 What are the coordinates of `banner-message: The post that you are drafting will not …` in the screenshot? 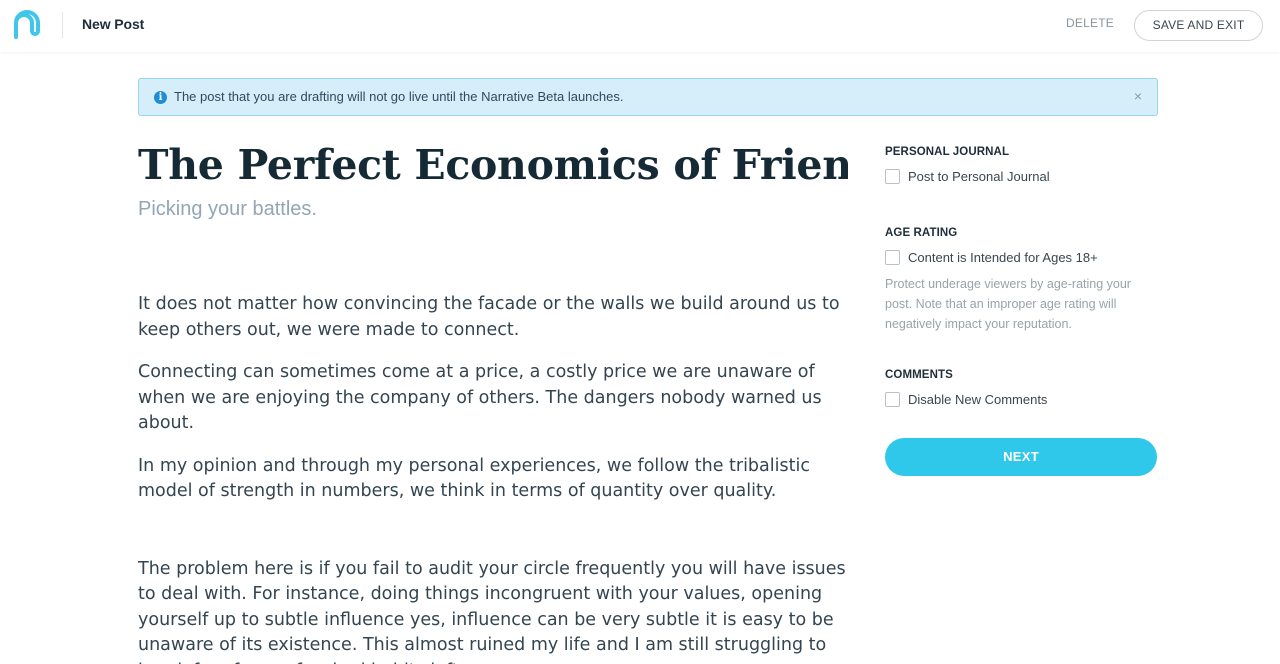 It's located at (399, 96).